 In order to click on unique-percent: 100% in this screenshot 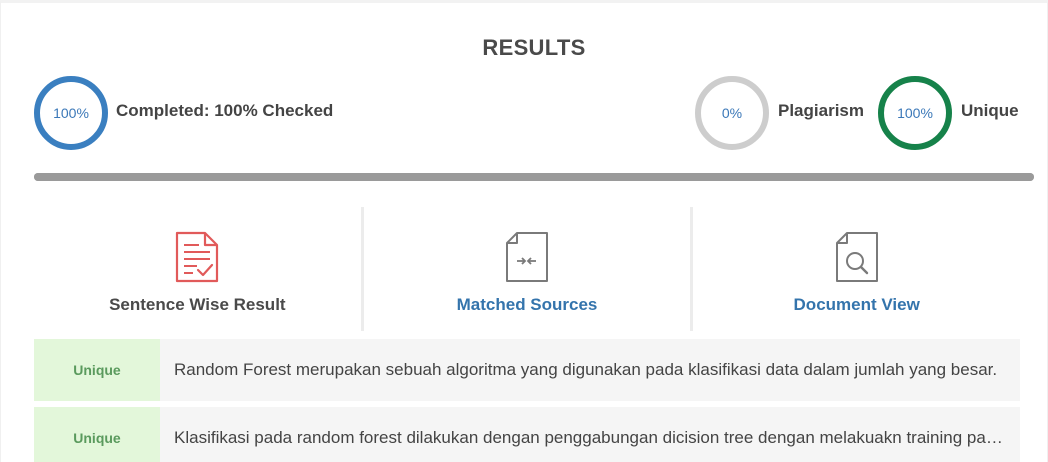, I will do `click(915, 113)`.